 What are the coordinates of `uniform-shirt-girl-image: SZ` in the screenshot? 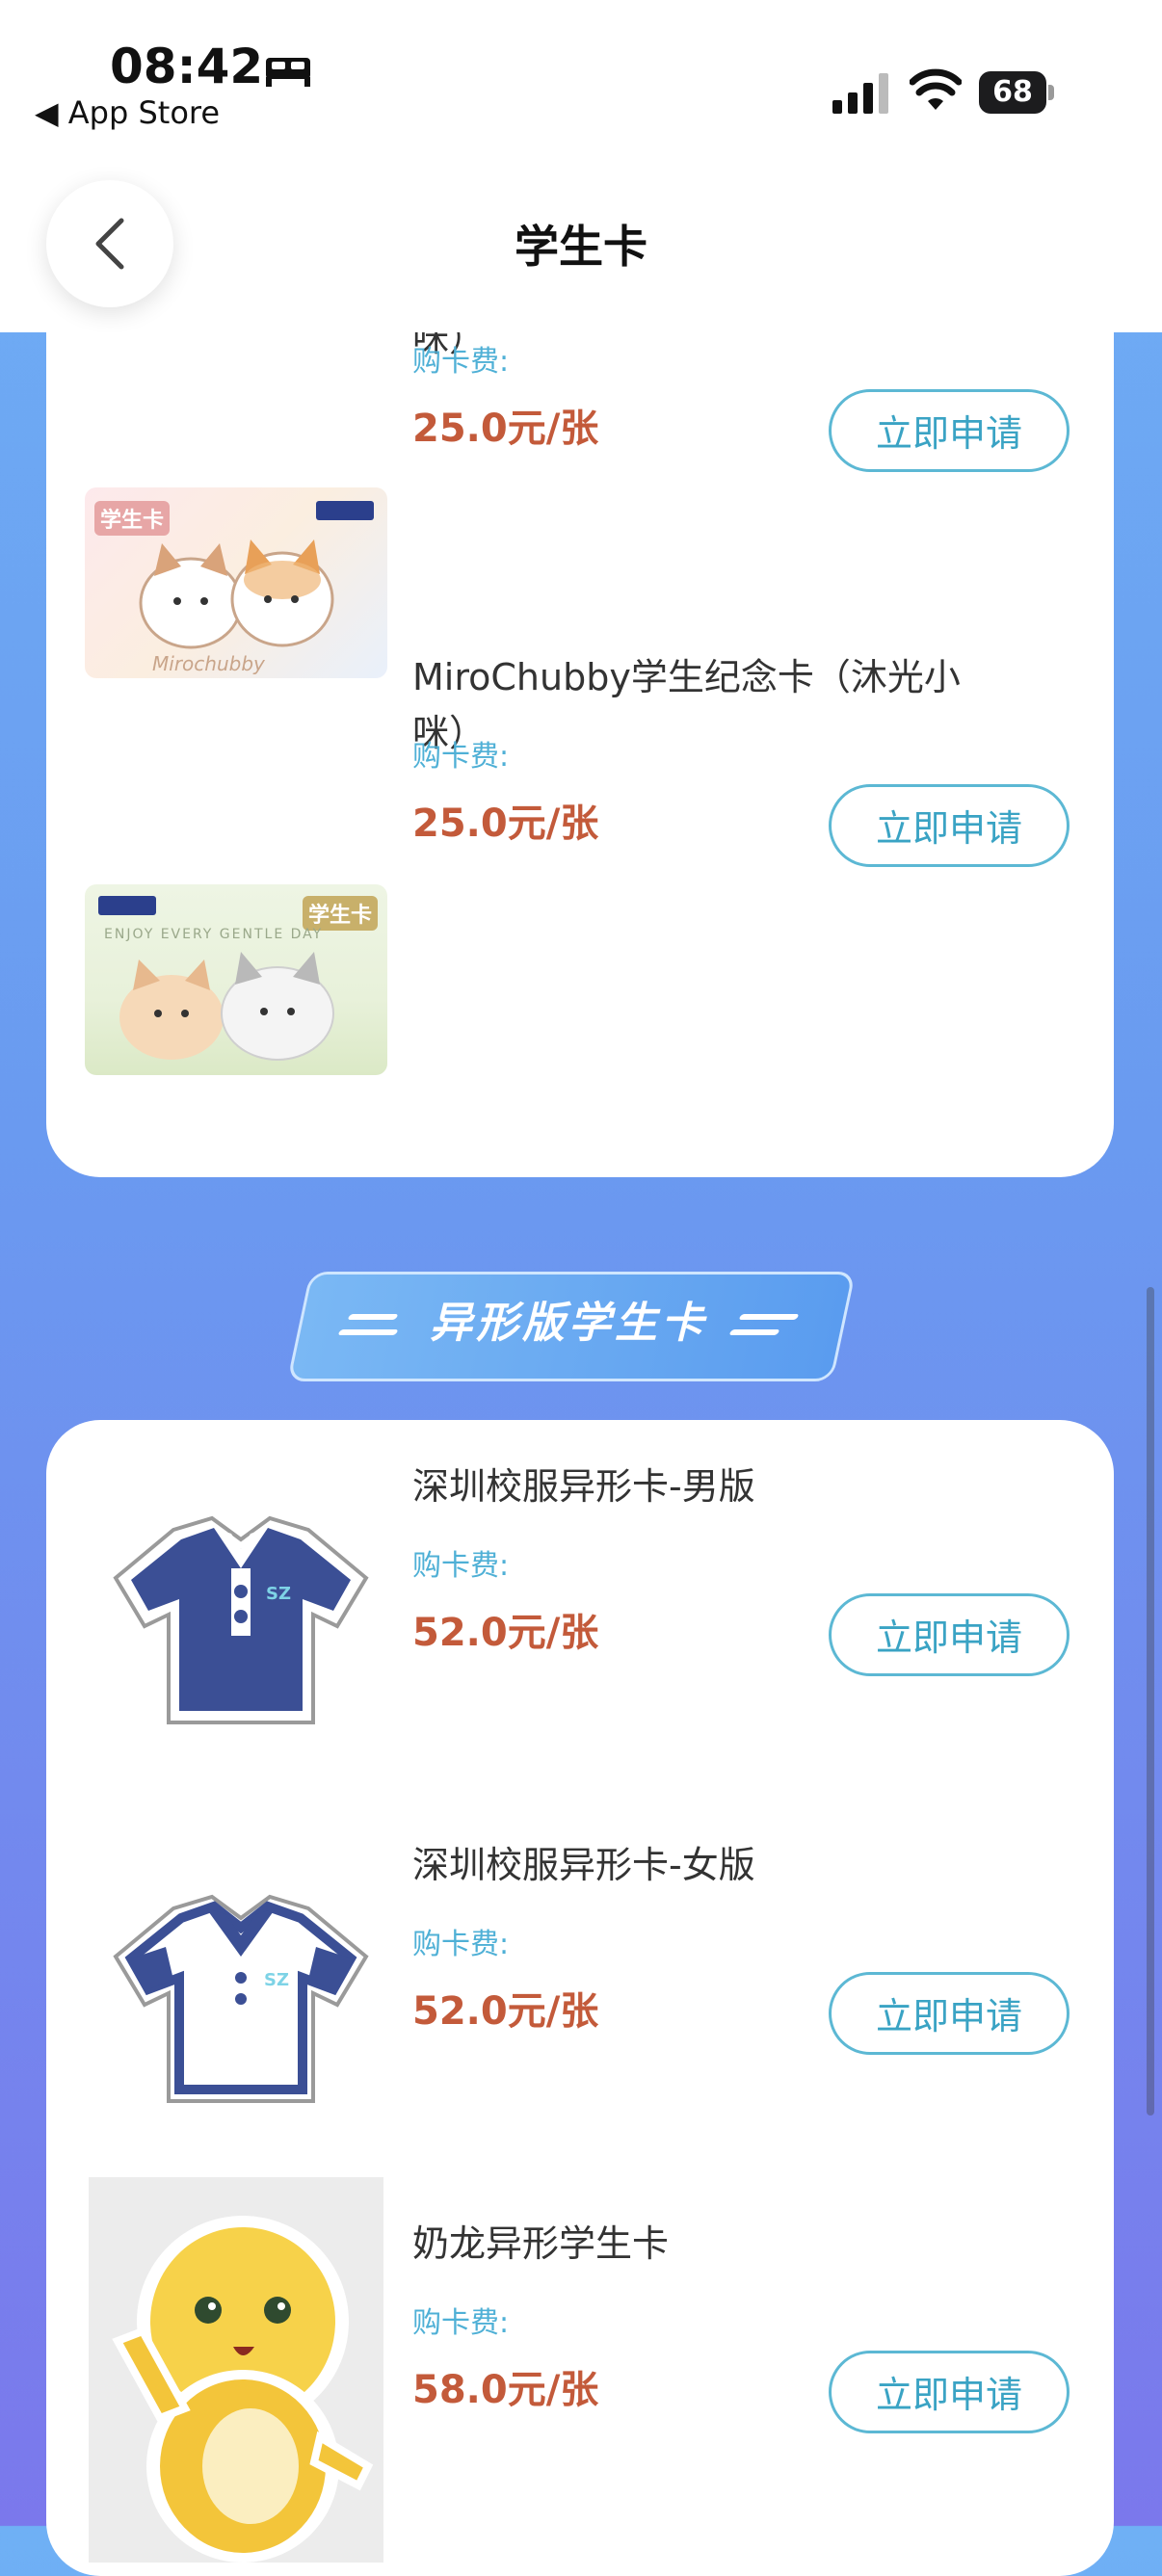 It's located at (241, 1999).